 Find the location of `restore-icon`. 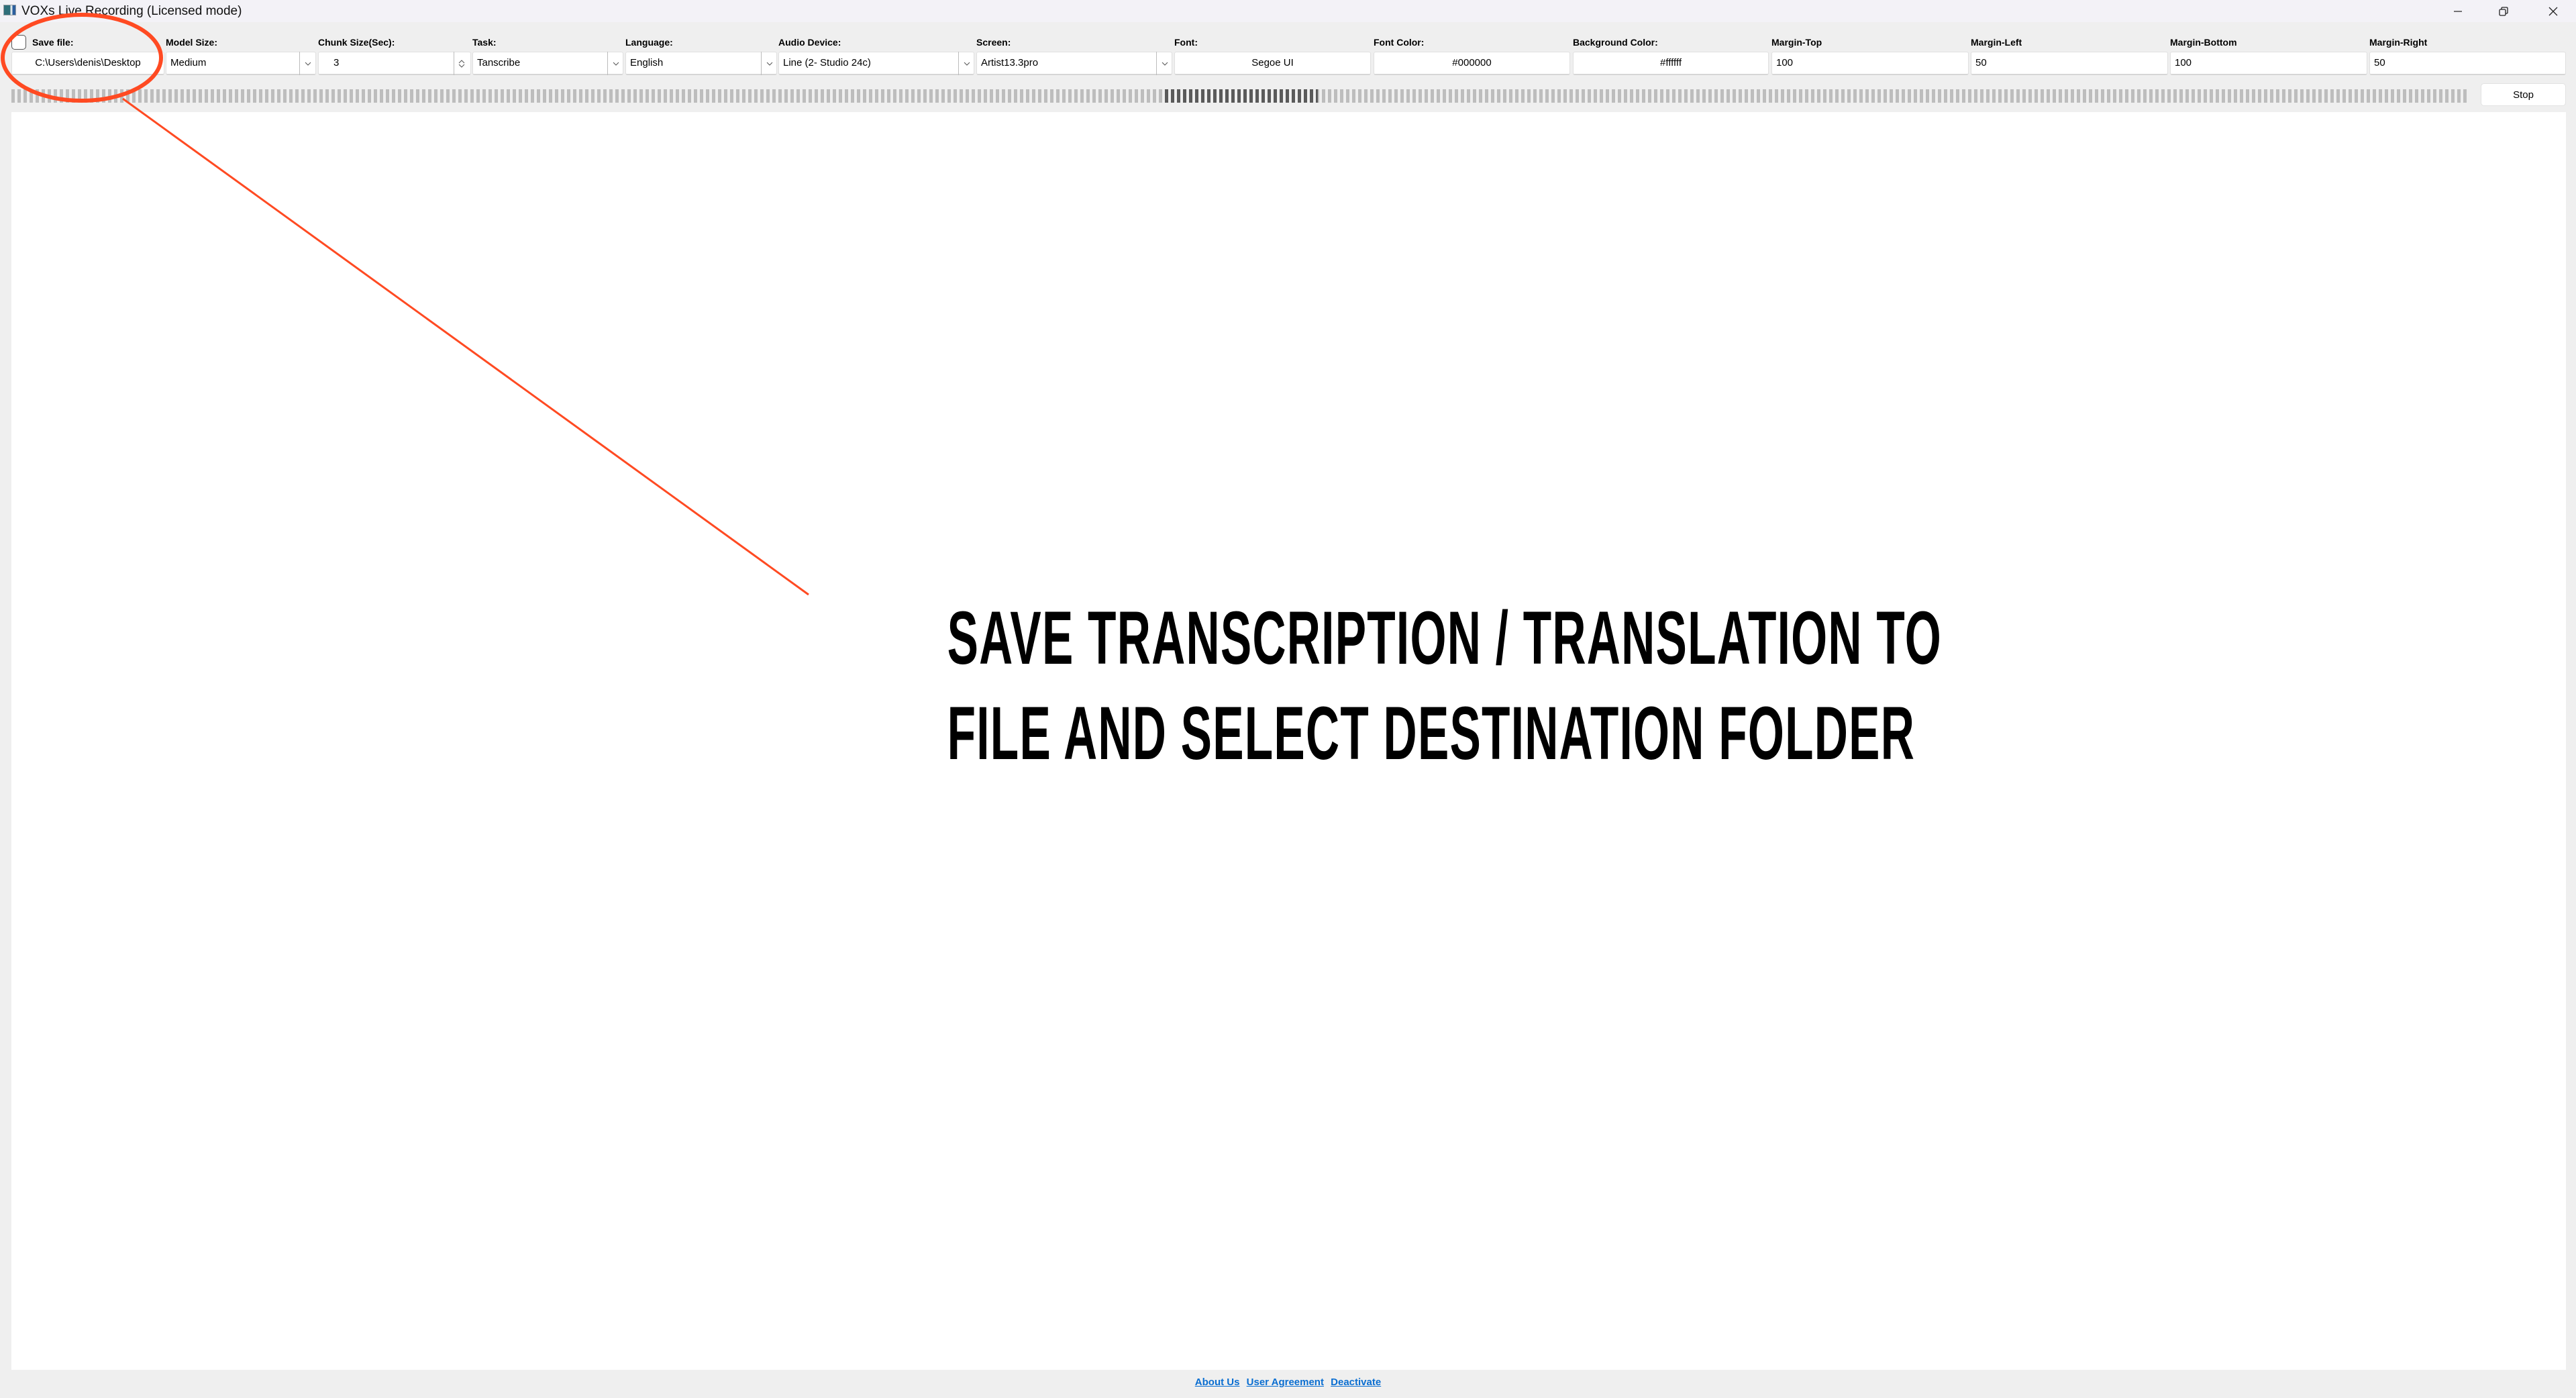

restore-icon is located at coordinates (2503, 11).